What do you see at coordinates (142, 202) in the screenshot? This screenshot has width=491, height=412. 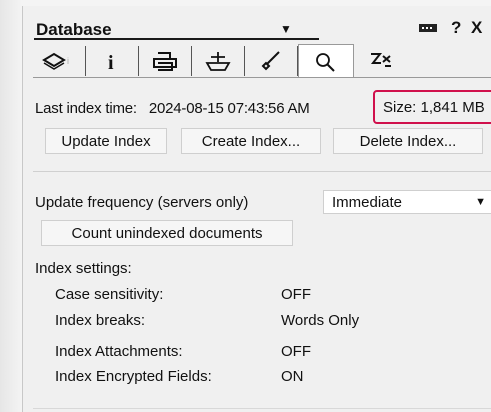 I see `update-frequency-label: Update frequency (servers only)` at bounding box center [142, 202].